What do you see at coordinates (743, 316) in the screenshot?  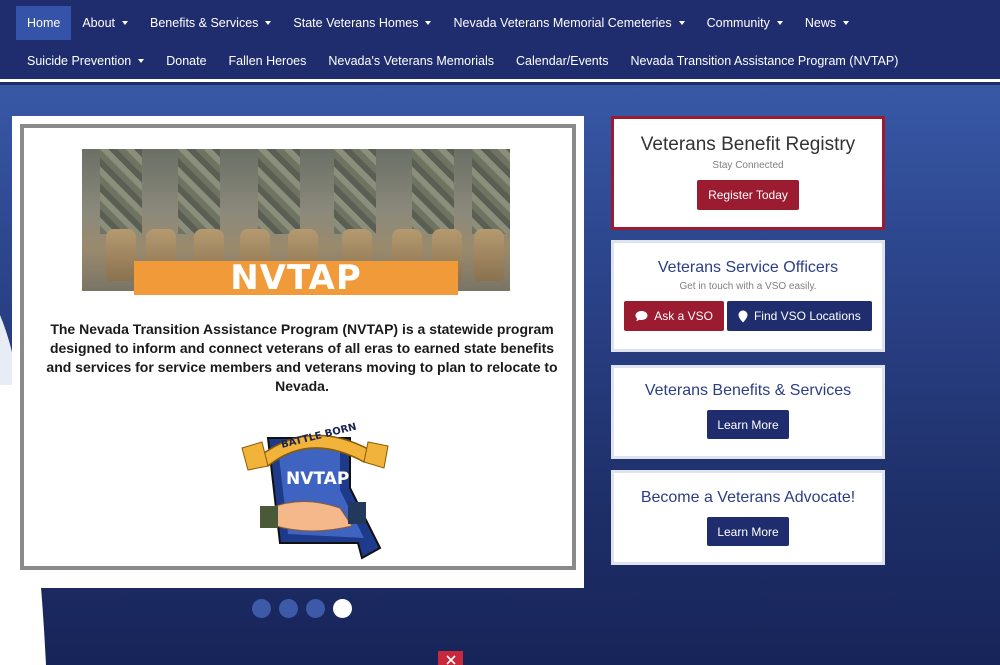 I see `map-marker-icon` at bounding box center [743, 316].